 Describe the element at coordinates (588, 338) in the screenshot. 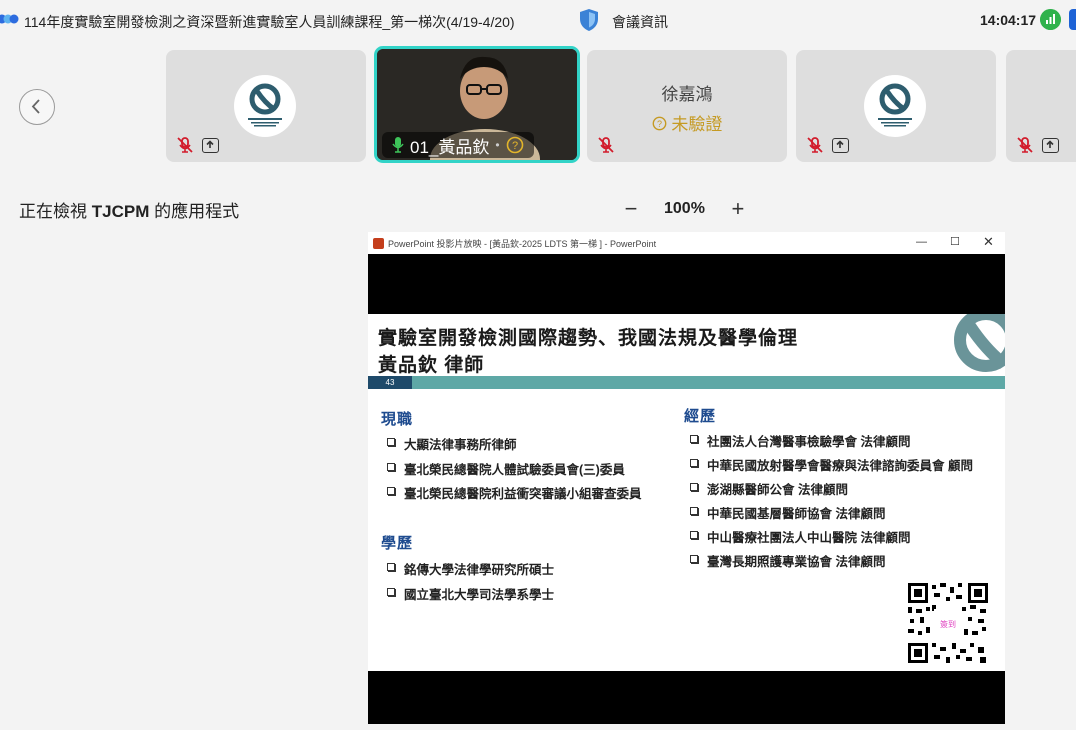

I see `slide-title: 實驗室開發檢測國際趨勢、我國法規及醫學倫理` at that location.